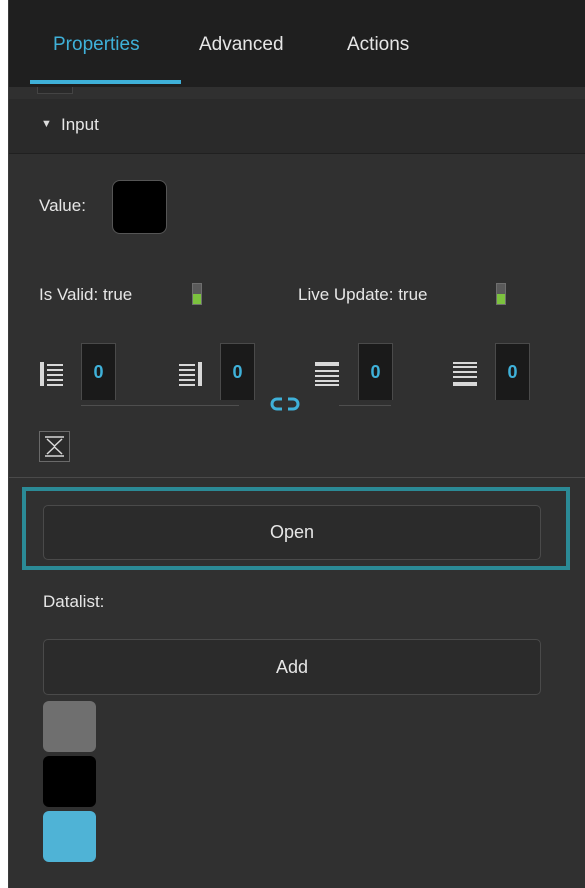  I want to click on padding-bottom-icon, so click(465, 374).